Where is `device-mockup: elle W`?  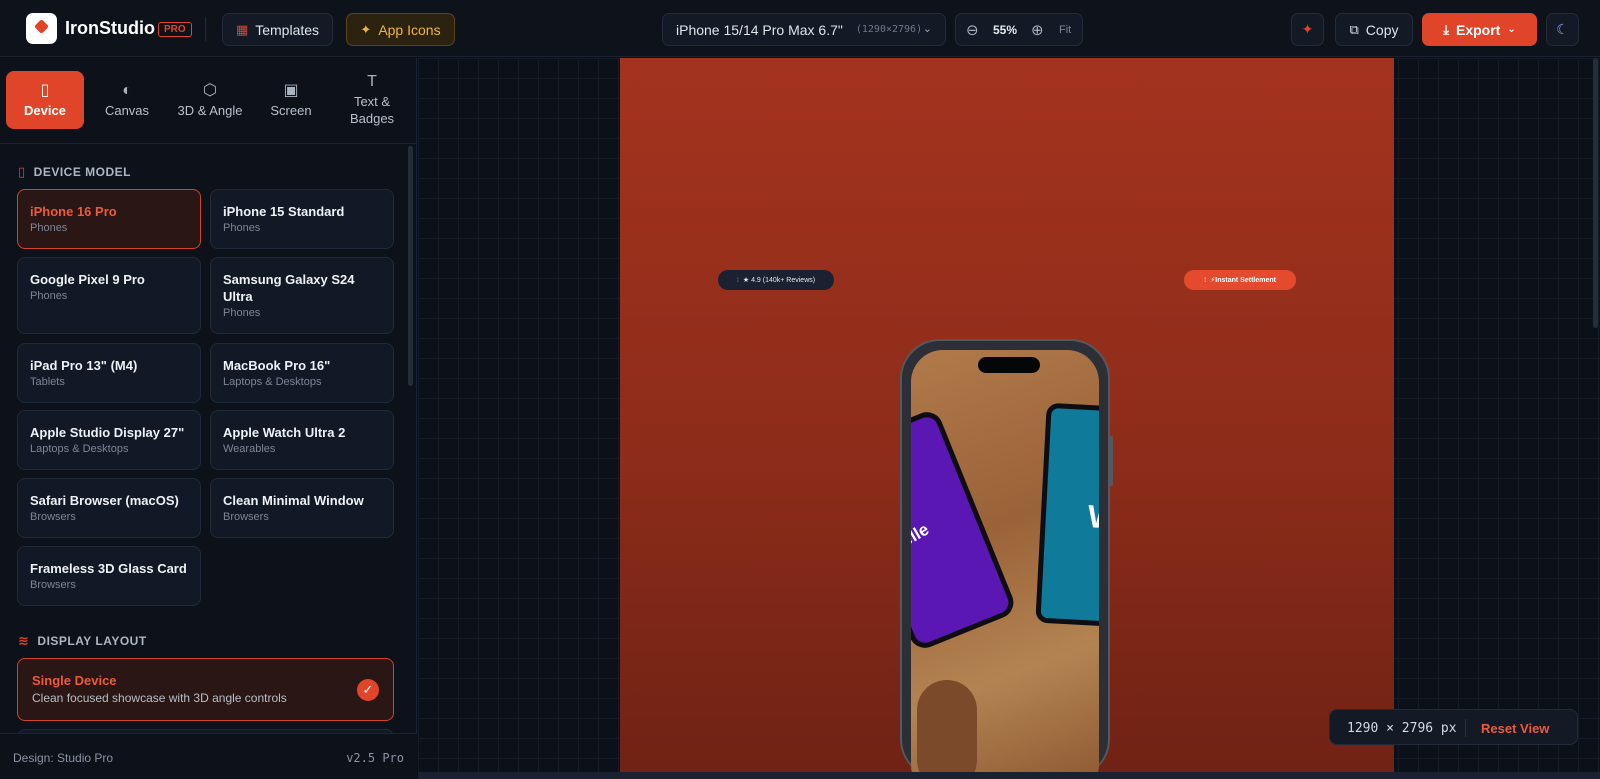
device-mockup: elle W is located at coordinates (1006, 559).